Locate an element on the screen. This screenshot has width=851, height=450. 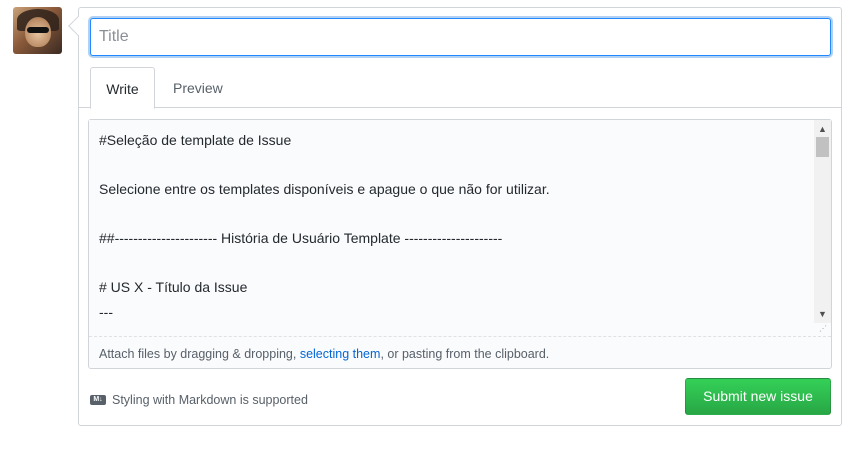
issue-title-input is located at coordinates (460, 37).